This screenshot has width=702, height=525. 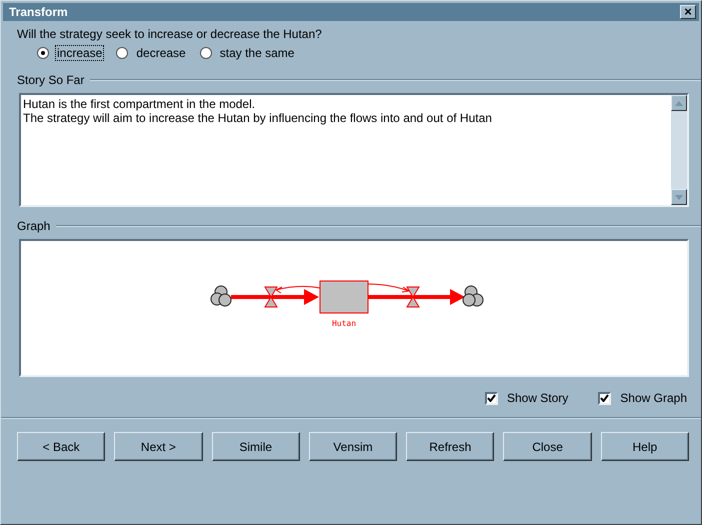 What do you see at coordinates (170, 34) in the screenshot?
I see `question-text: Will the strategy seek to increase or decrease the Hutan?` at bounding box center [170, 34].